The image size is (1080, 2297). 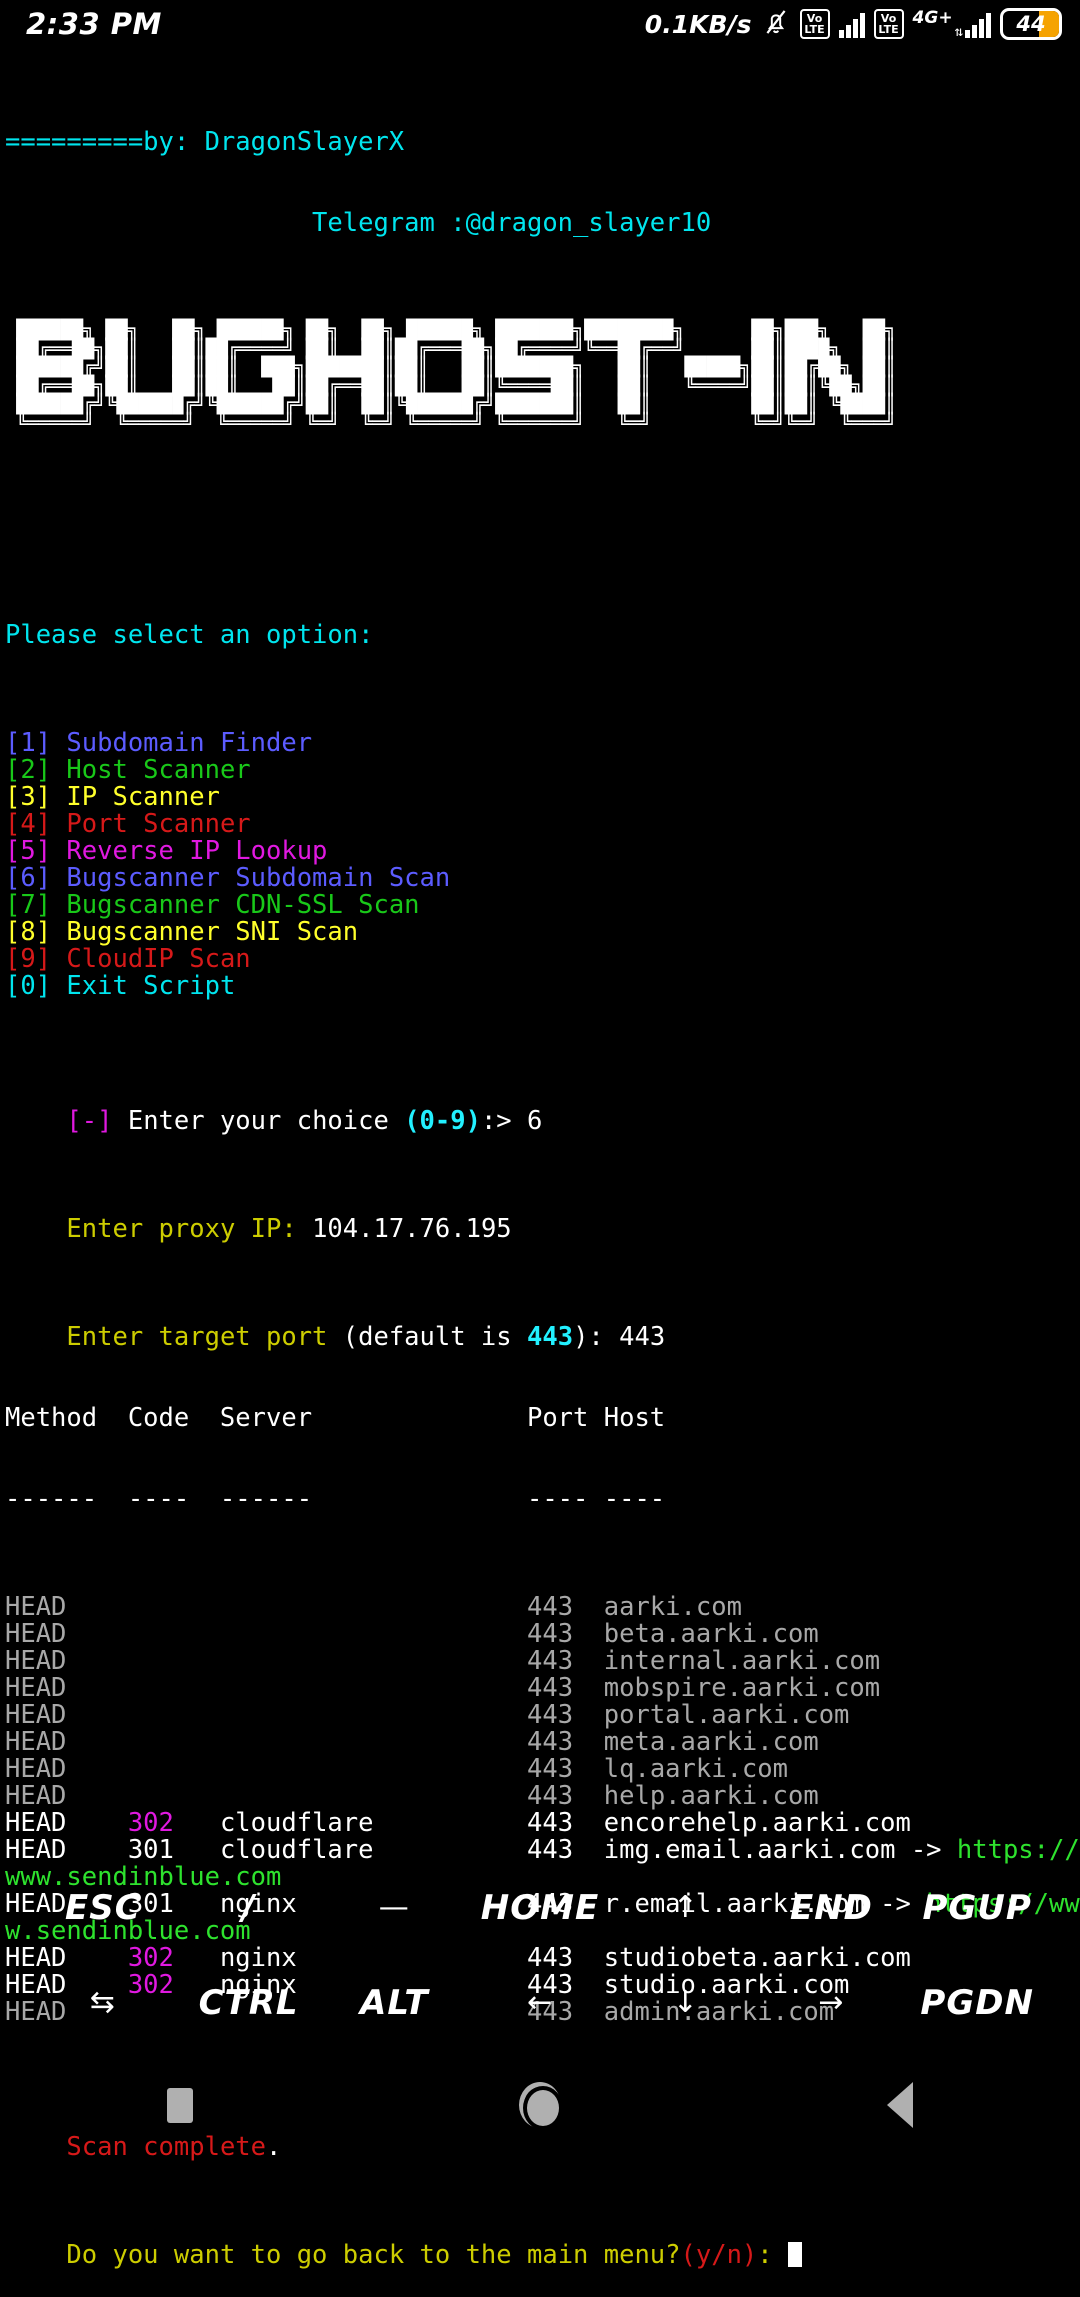 I want to click on row-host: meta.aarki.com, so click(x=711, y=1742).